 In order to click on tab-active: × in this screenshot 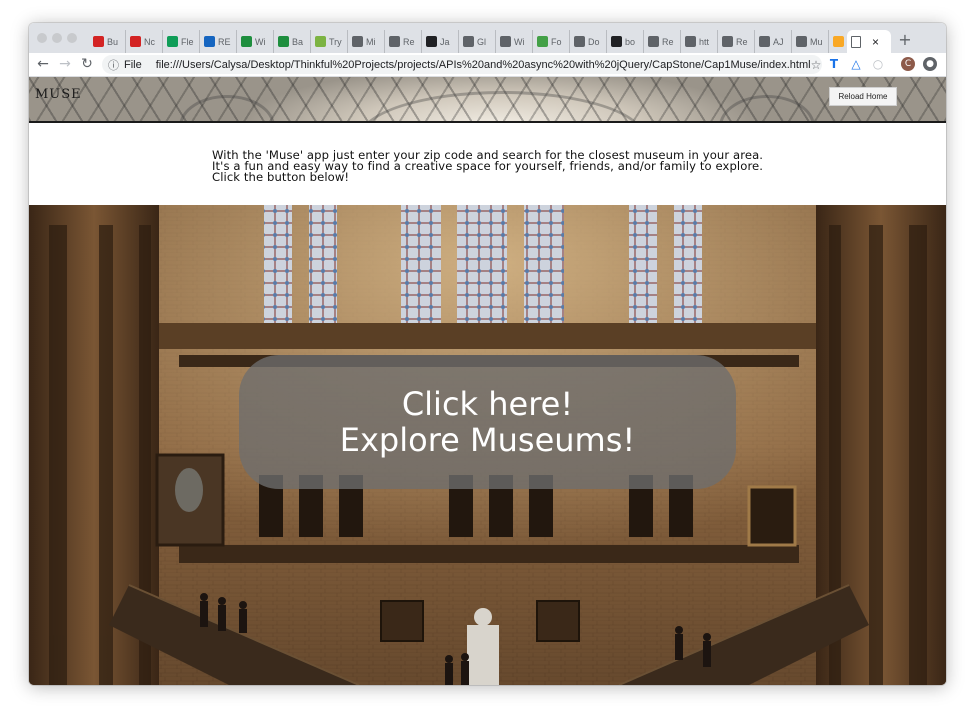, I will do `click(869, 41)`.